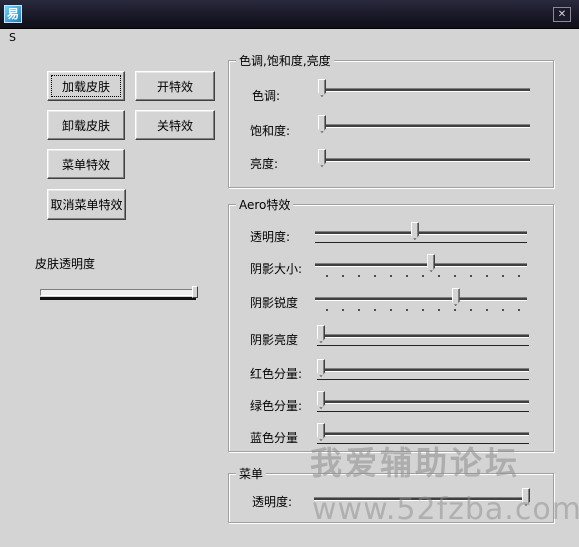  What do you see at coordinates (423, 379) in the screenshot?
I see `red-component-underline` at bounding box center [423, 379].